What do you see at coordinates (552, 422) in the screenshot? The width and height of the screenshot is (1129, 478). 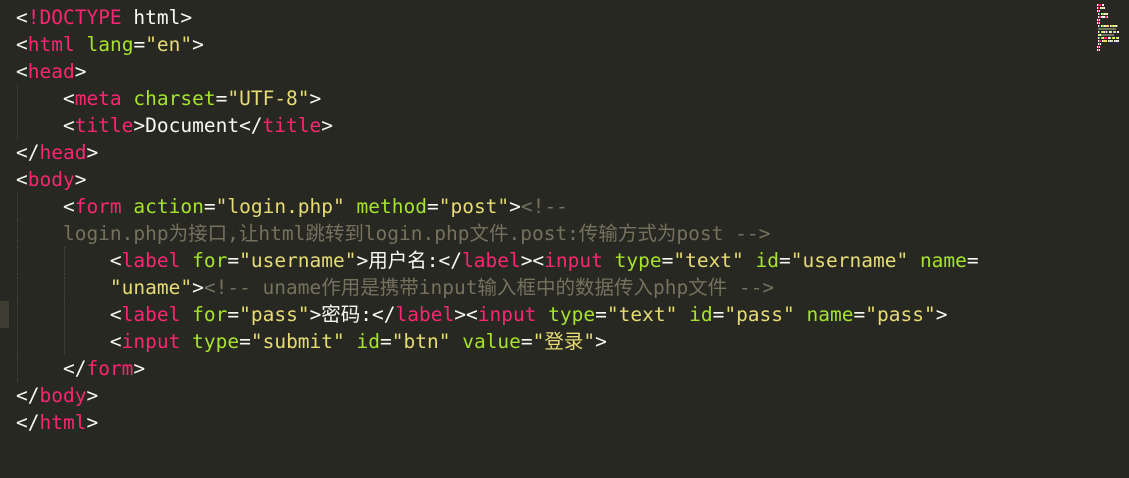 I see `code-line: </html>` at bounding box center [552, 422].